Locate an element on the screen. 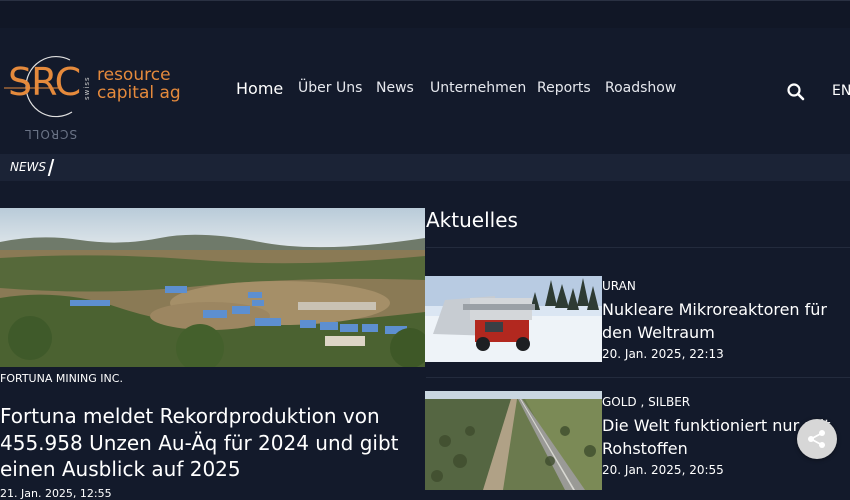 The width and height of the screenshot is (850, 500). nav-reports: Reports is located at coordinates (564, 88).